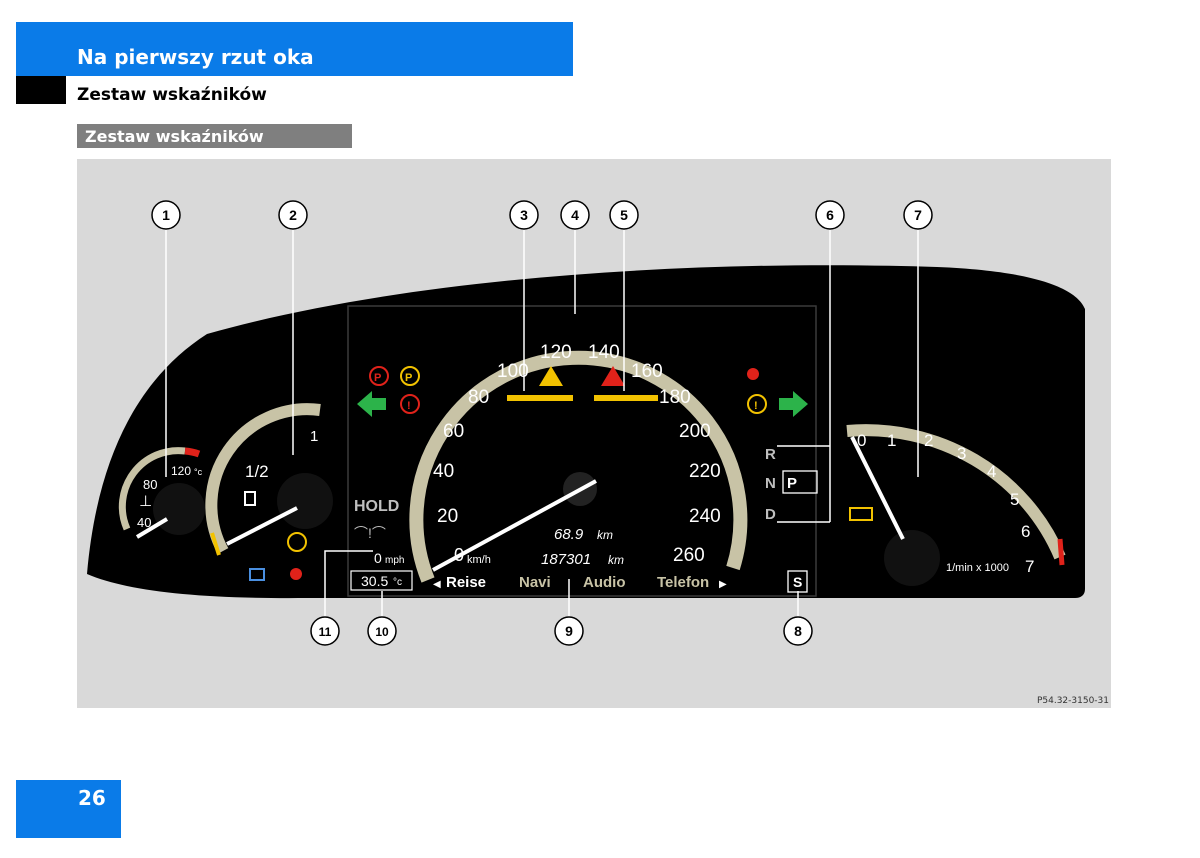 The width and height of the screenshot is (1200, 858). I want to click on speed-tick-240: 240, so click(705, 516).